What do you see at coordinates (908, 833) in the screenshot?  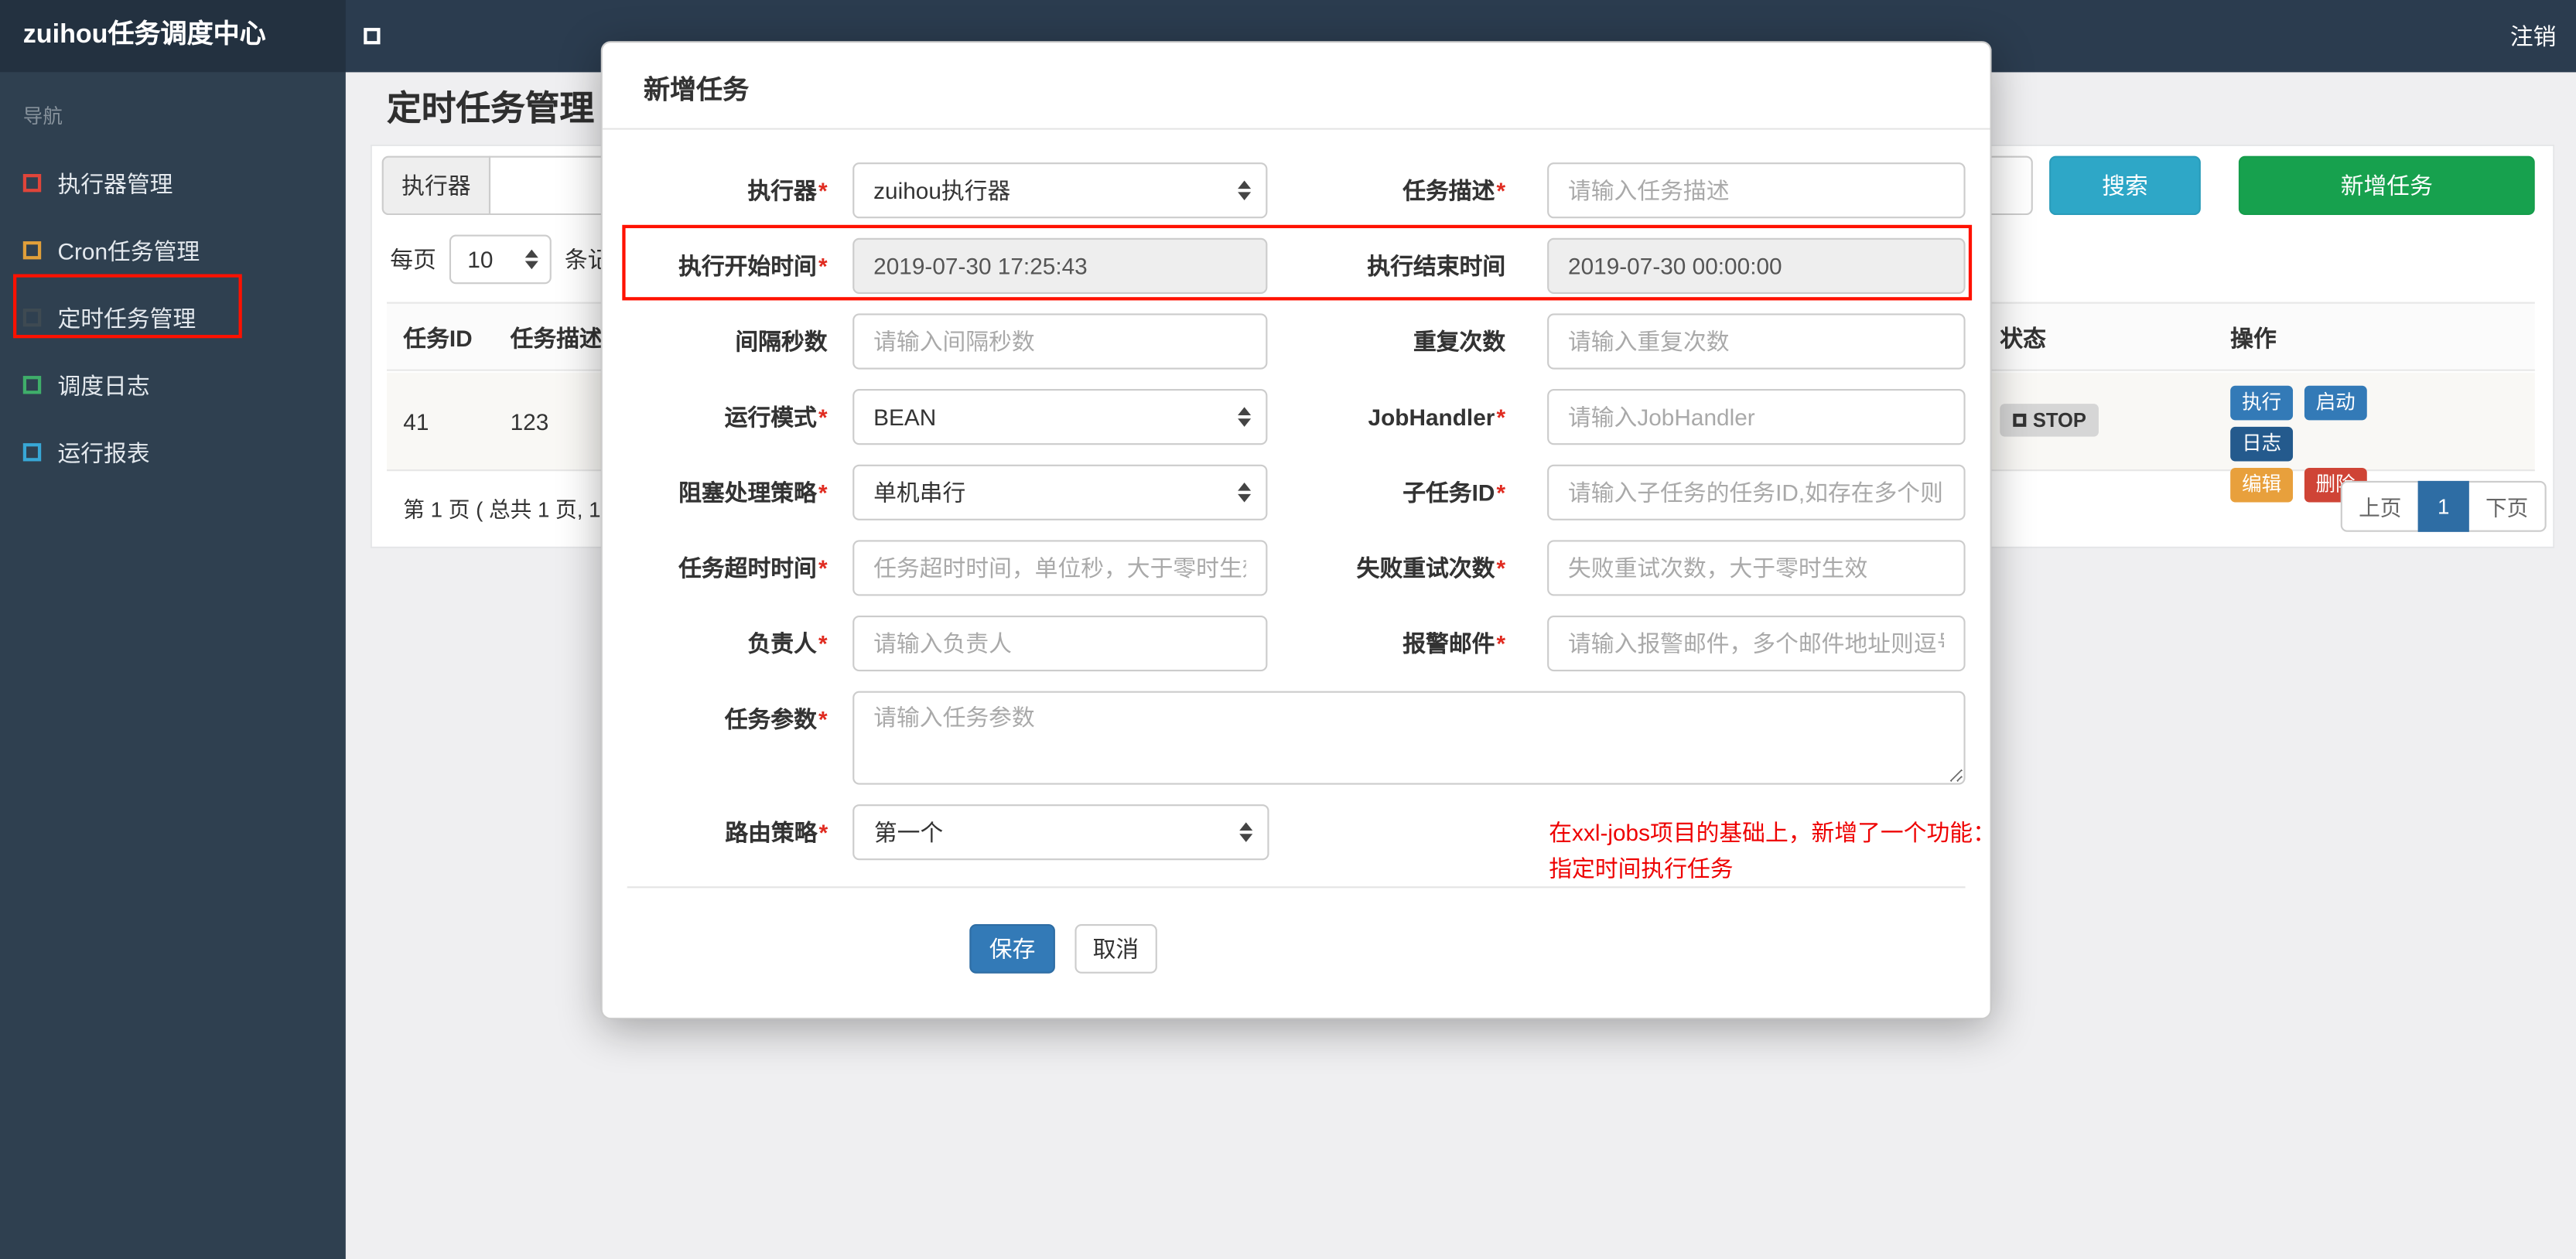 I see `route-strategy-select-value: 第一个` at bounding box center [908, 833].